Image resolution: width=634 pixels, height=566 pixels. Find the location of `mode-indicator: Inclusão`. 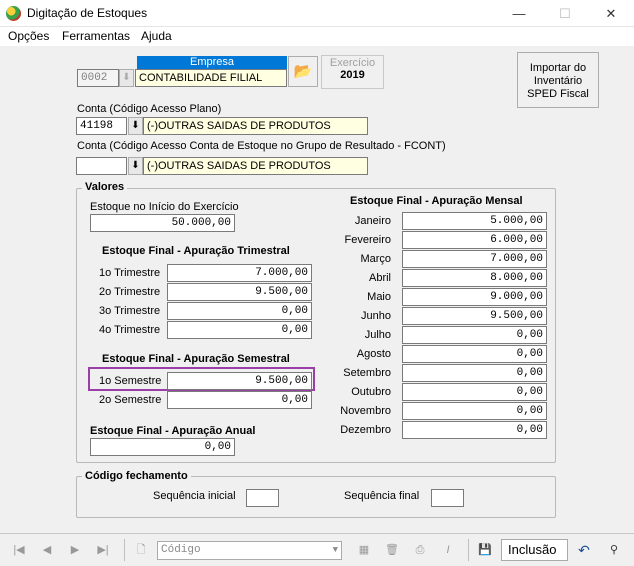

mode-indicator: Inclusão is located at coordinates (534, 550).